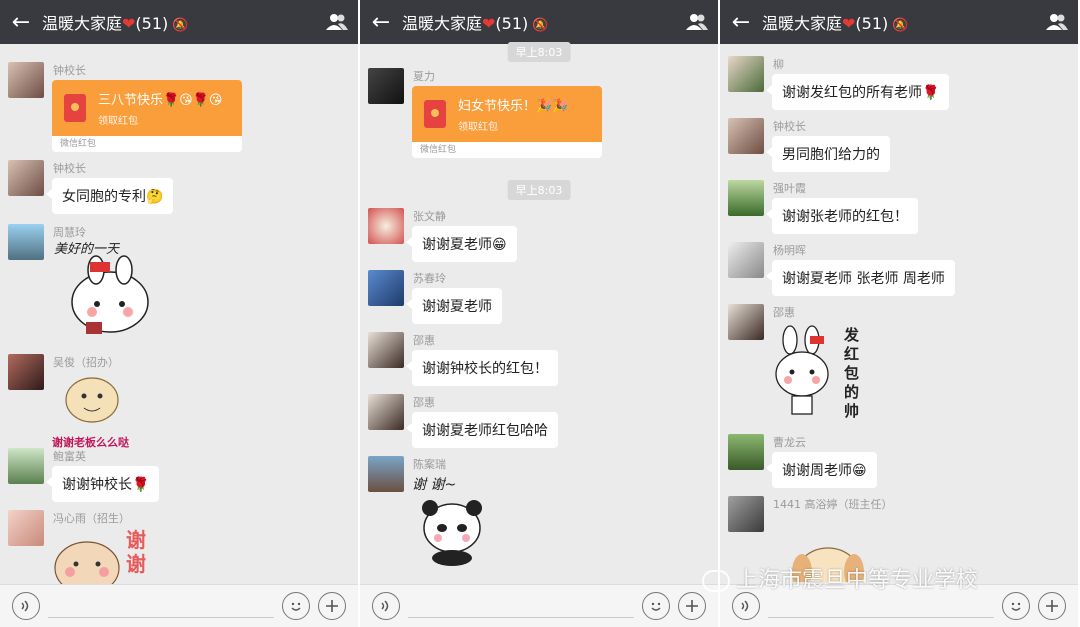 This screenshot has height=627, width=1080. Describe the element at coordinates (461, 244) in the screenshot. I see `message-bubble: 谢谢夏老师😁` at that location.